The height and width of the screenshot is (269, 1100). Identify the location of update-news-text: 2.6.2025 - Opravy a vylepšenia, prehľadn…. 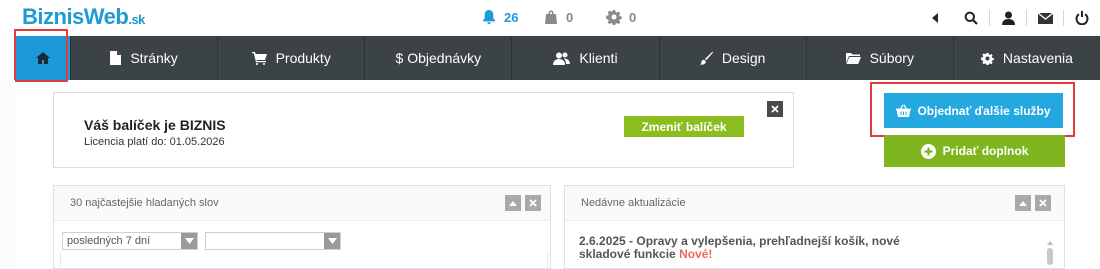
(739, 247).